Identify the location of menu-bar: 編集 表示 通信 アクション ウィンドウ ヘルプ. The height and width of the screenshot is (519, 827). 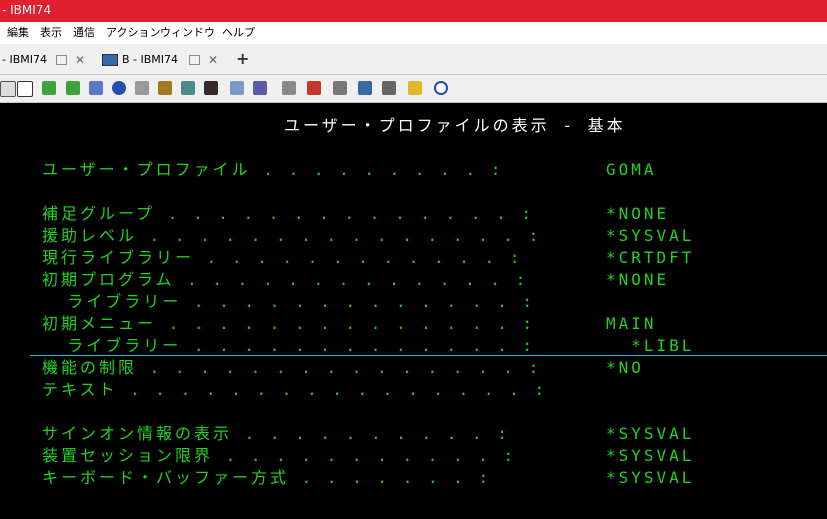
(413, 33).